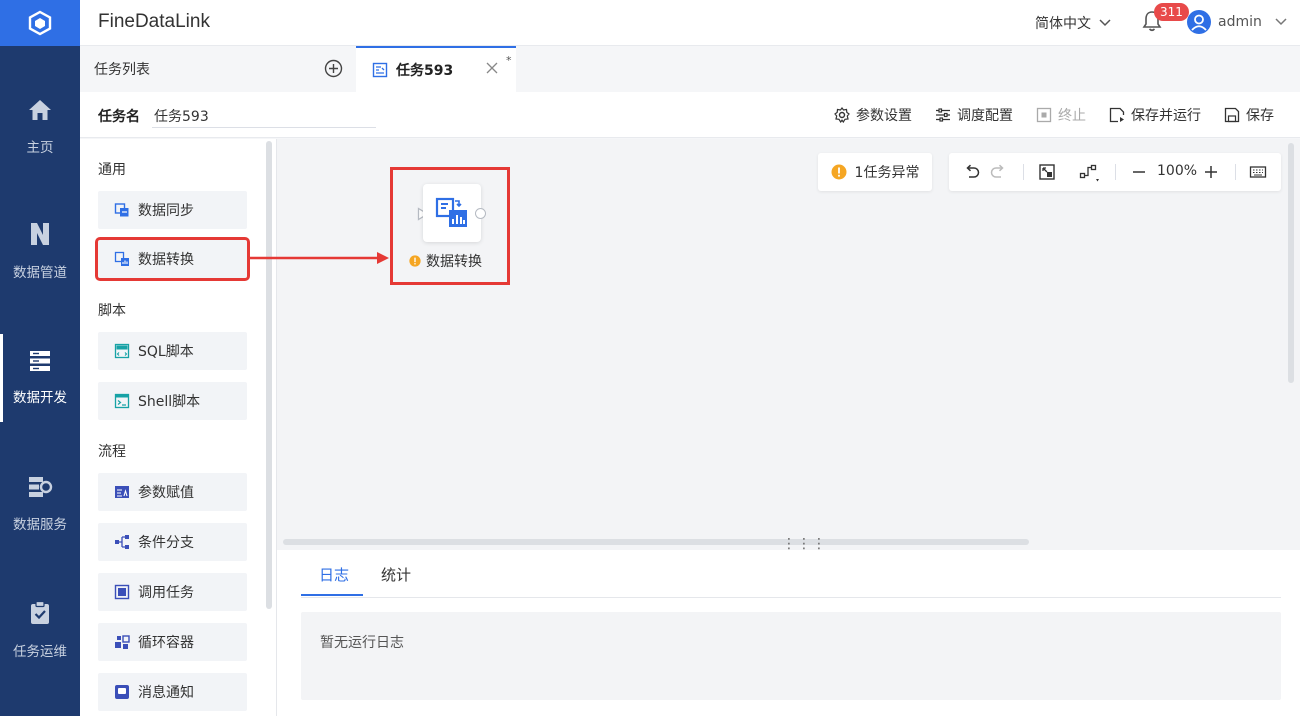 This screenshot has width=1300, height=716. What do you see at coordinates (40, 378) in the screenshot?
I see `nav-item-dev: 数据开发` at bounding box center [40, 378].